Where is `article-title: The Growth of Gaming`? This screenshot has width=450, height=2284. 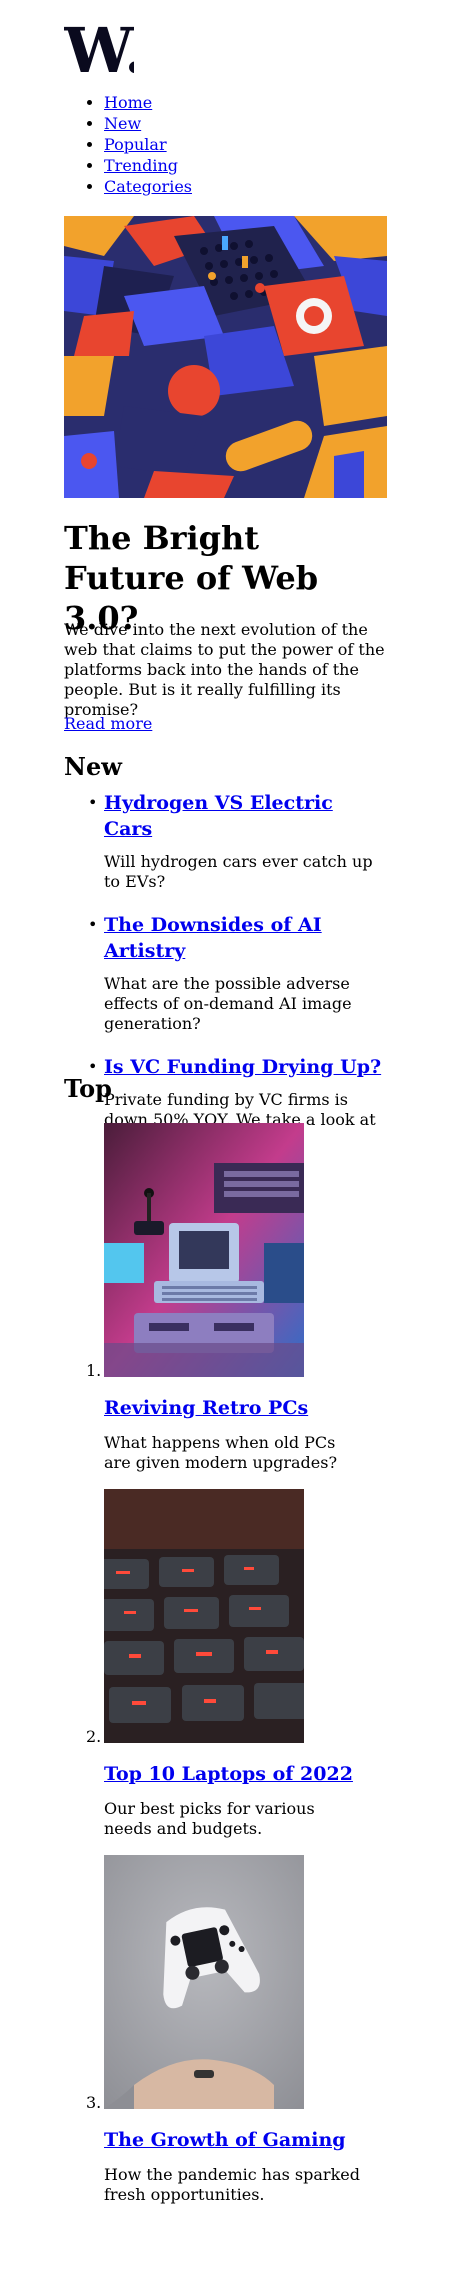
article-title: The Growth of Gaming is located at coordinates (245, 2140).